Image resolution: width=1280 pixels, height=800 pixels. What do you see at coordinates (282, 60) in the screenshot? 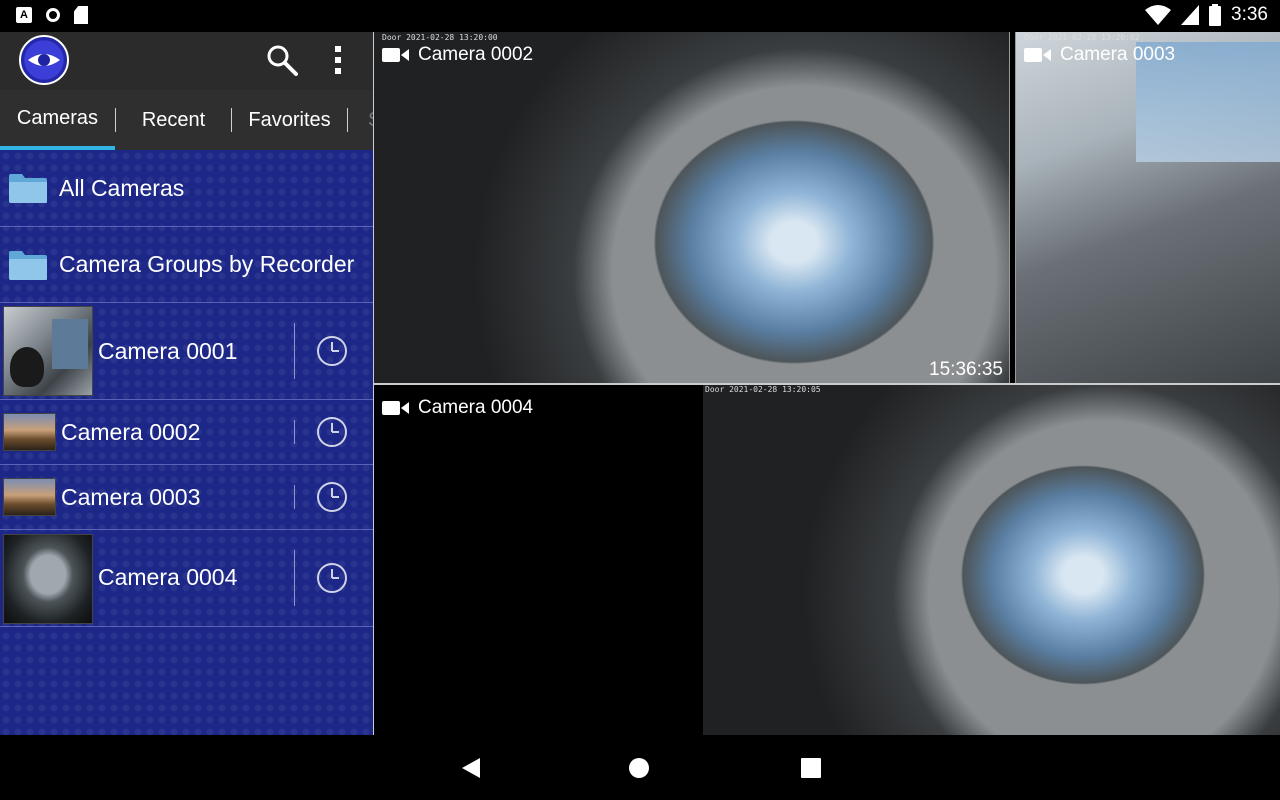
I see `search-icon` at bounding box center [282, 60].